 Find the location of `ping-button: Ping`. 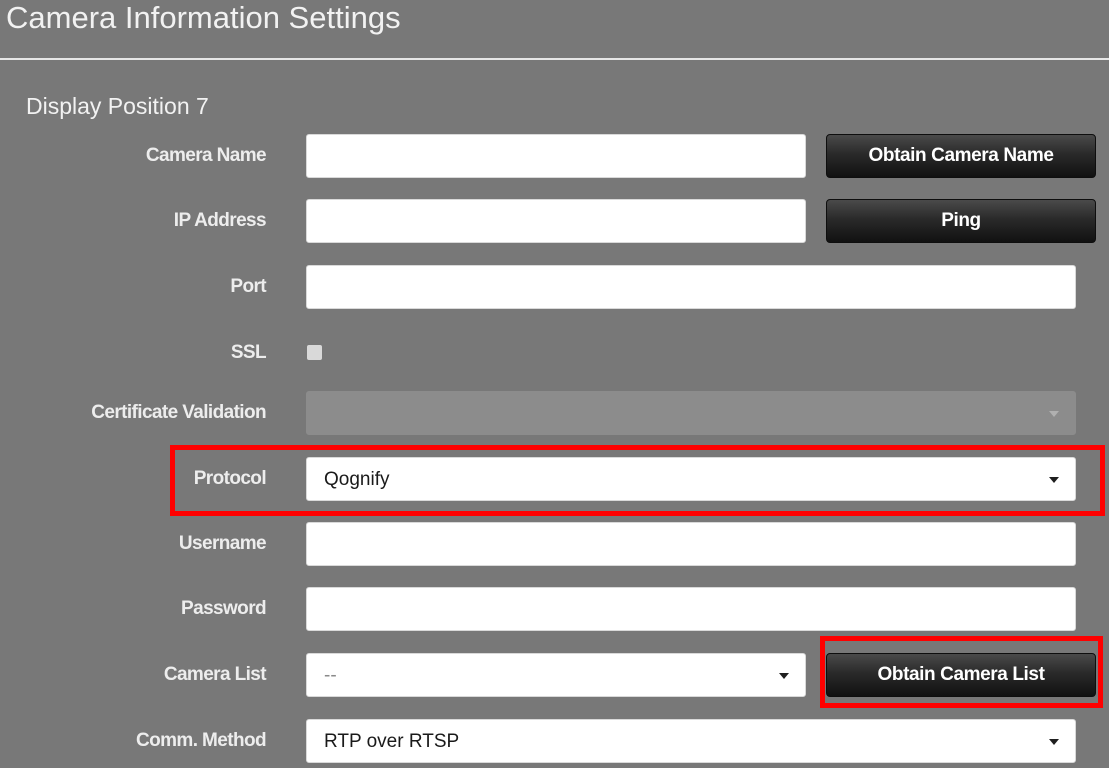

ping-button: Ping is located at coordinates (961, 221).